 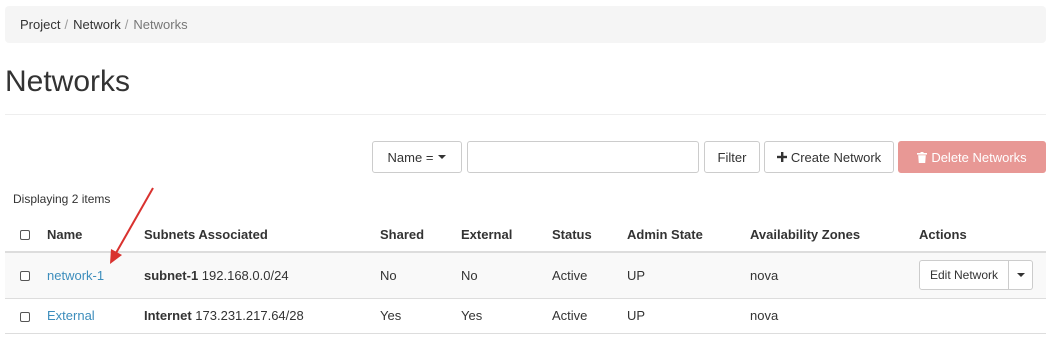 I want to click on delete-networks-button: Delete Networks, so click(x=972, y=157).